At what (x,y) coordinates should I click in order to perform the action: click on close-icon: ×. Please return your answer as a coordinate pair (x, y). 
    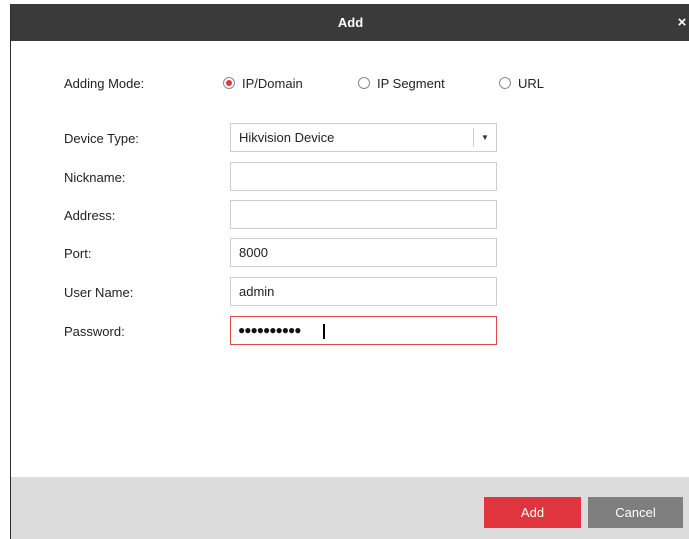
    Looking at the image, I should click on (680, 22).